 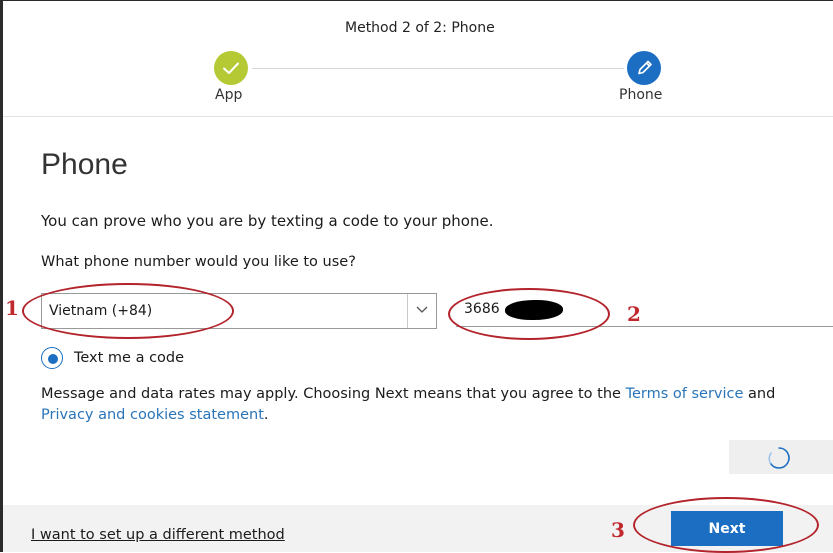 I want to click on step-phone-current-icon, so click(x=644, y=68).